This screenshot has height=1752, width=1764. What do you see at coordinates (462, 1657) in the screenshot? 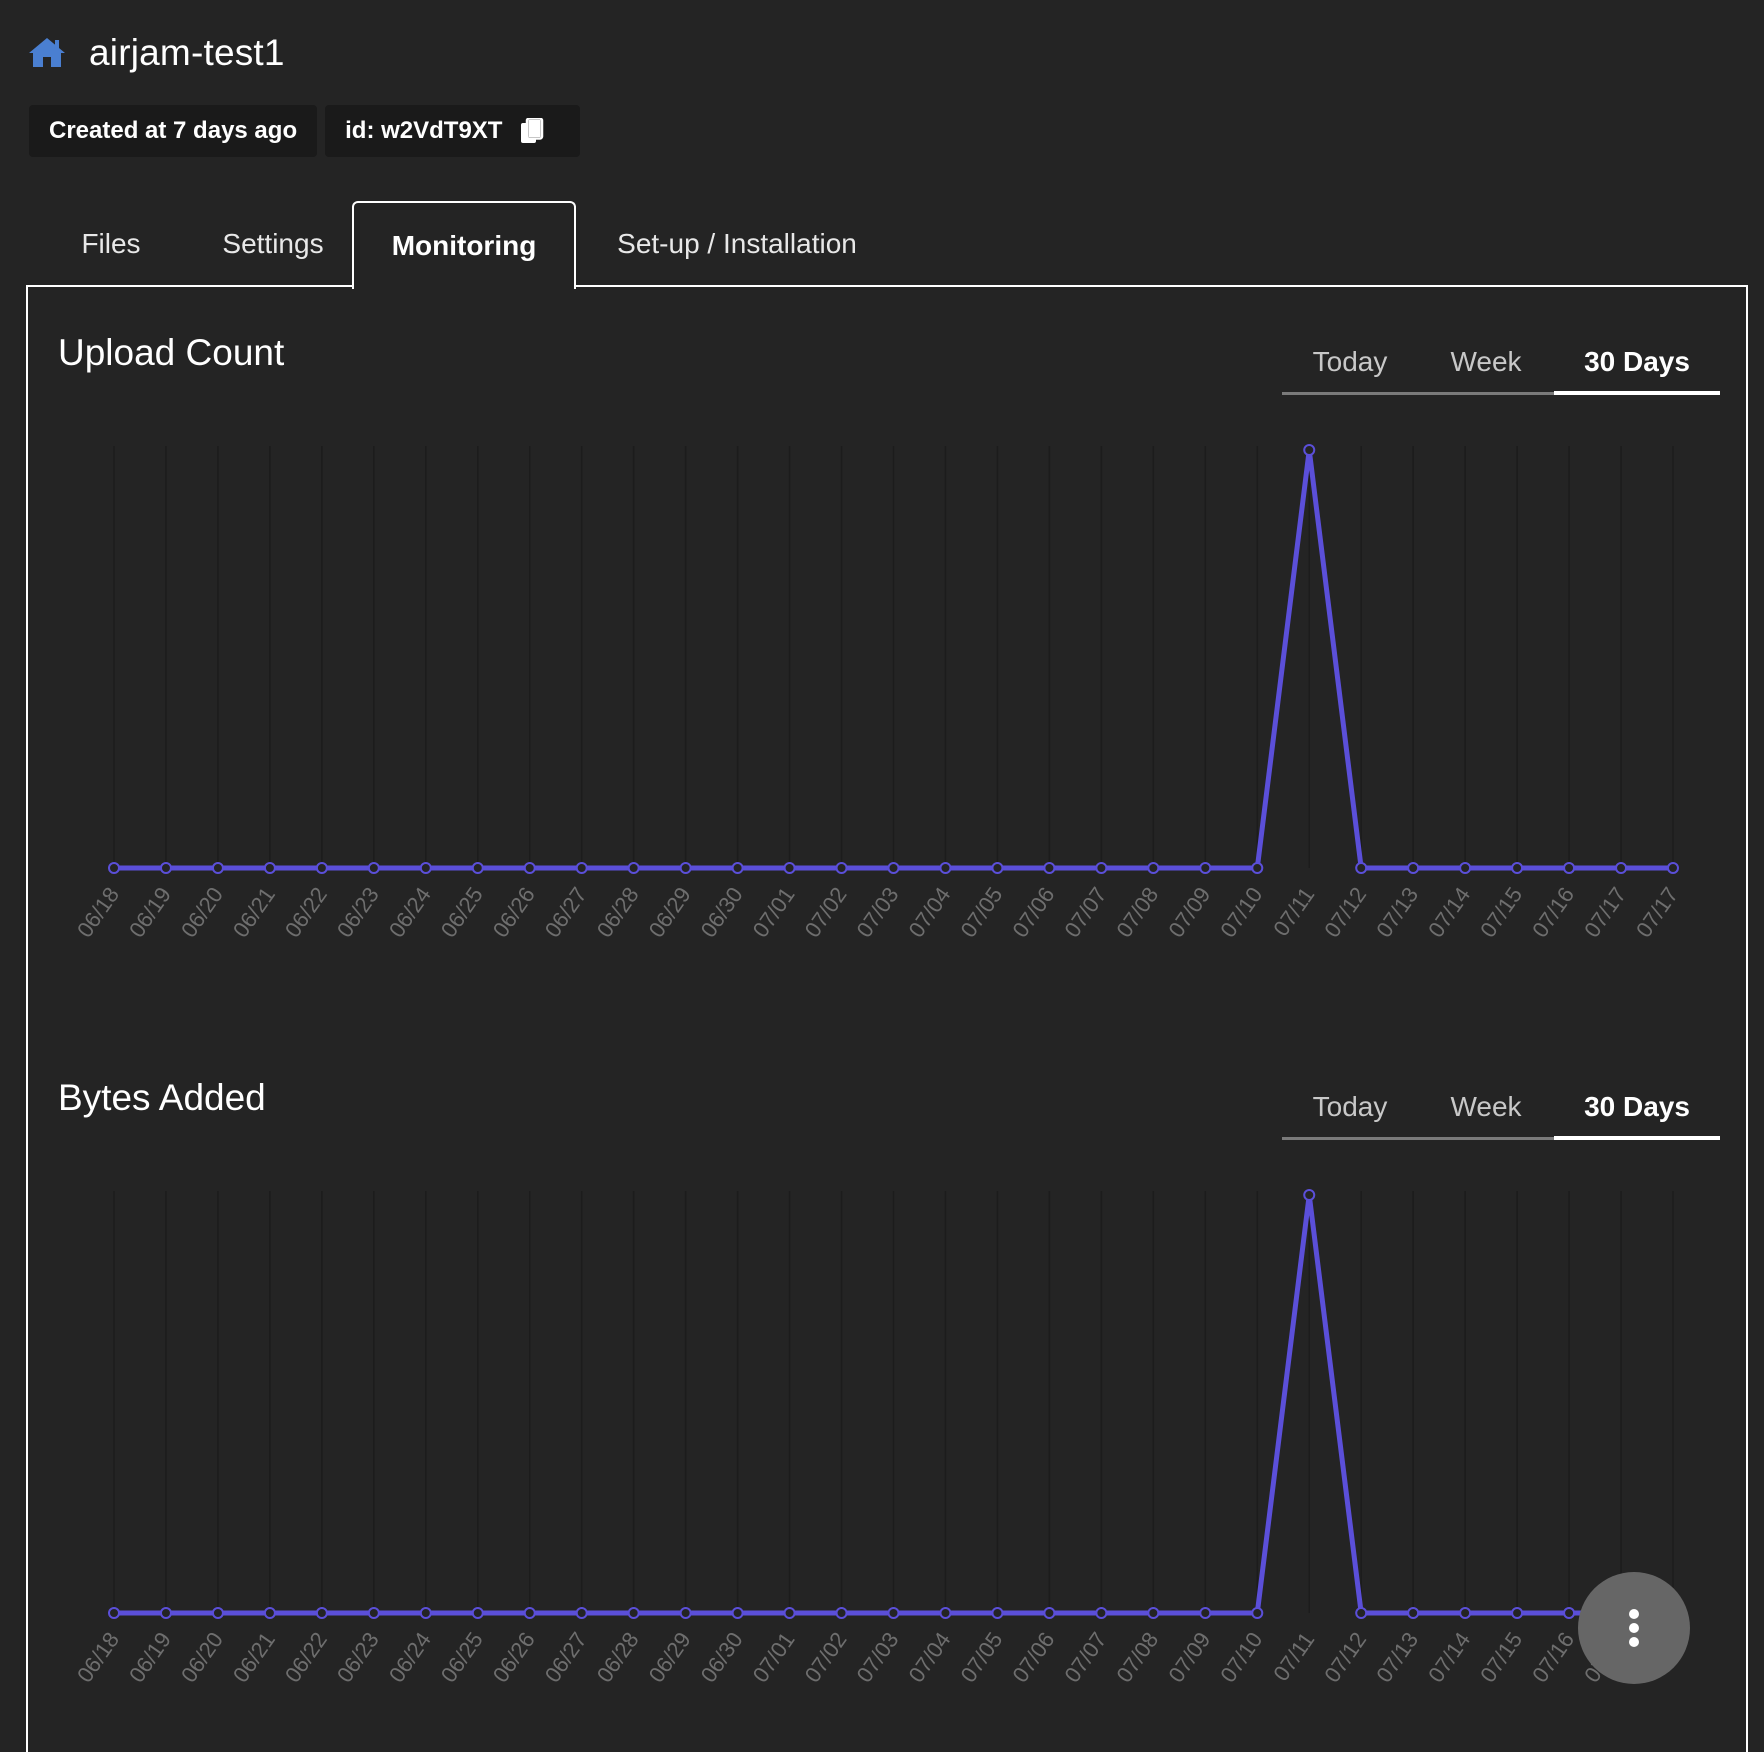
I see `x-tick-label: 06/25` at bounding box center [462, 1657].